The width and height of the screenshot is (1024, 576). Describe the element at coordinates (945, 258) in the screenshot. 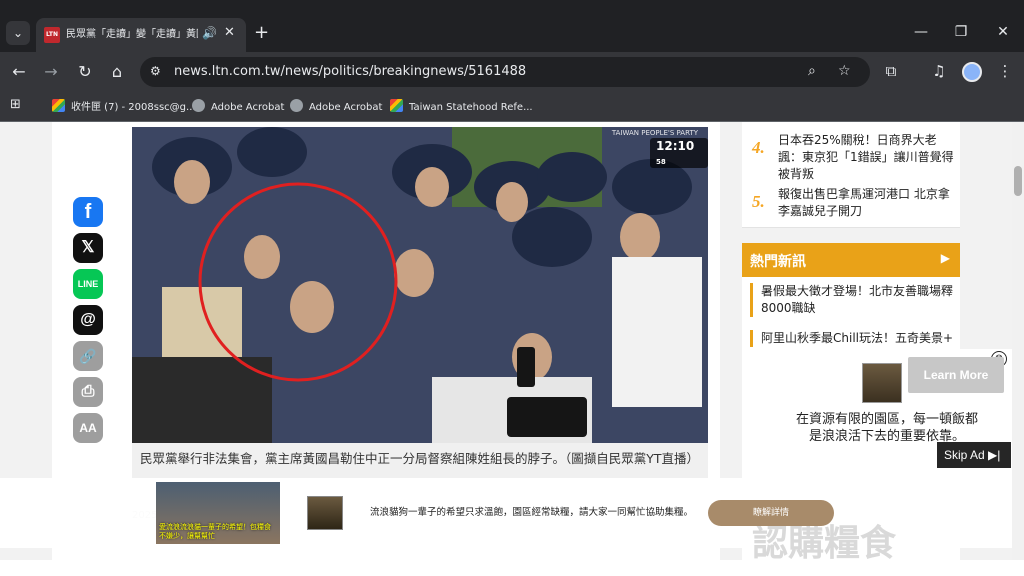

I see `arrow-right-icon: ▶` at that location.